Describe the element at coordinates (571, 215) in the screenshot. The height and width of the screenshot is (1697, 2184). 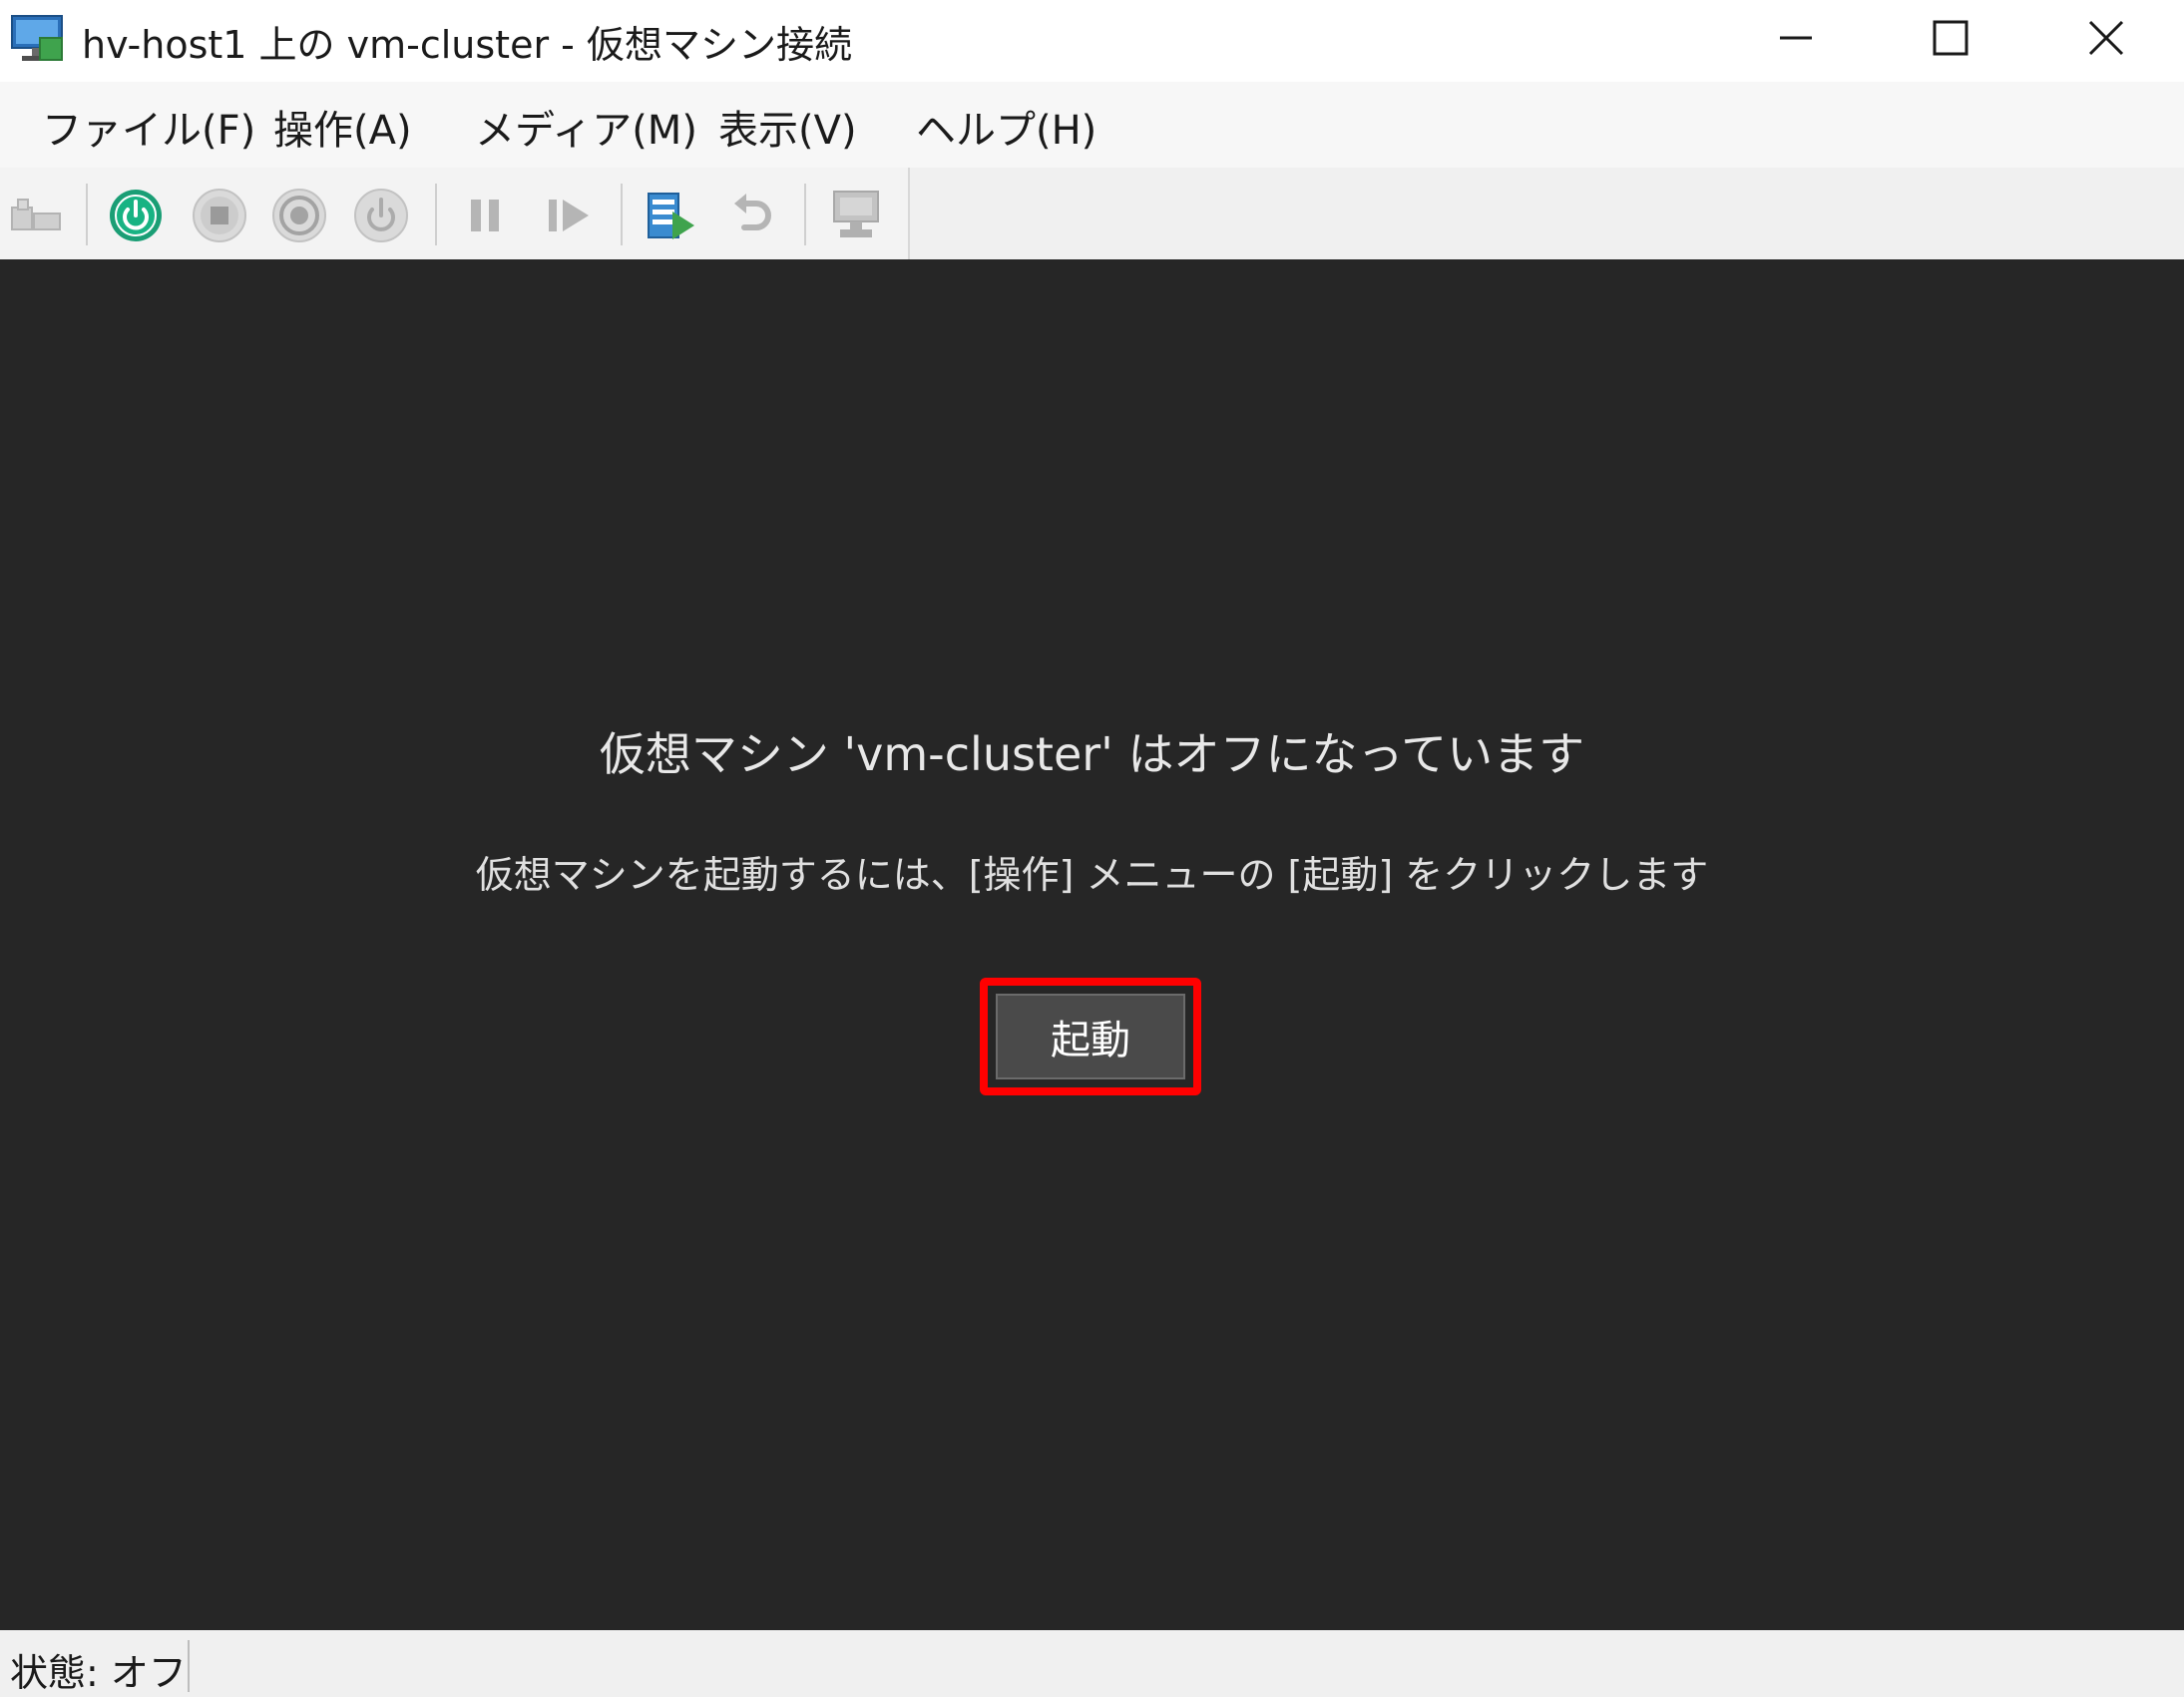
I see `resume-icon` at that location.